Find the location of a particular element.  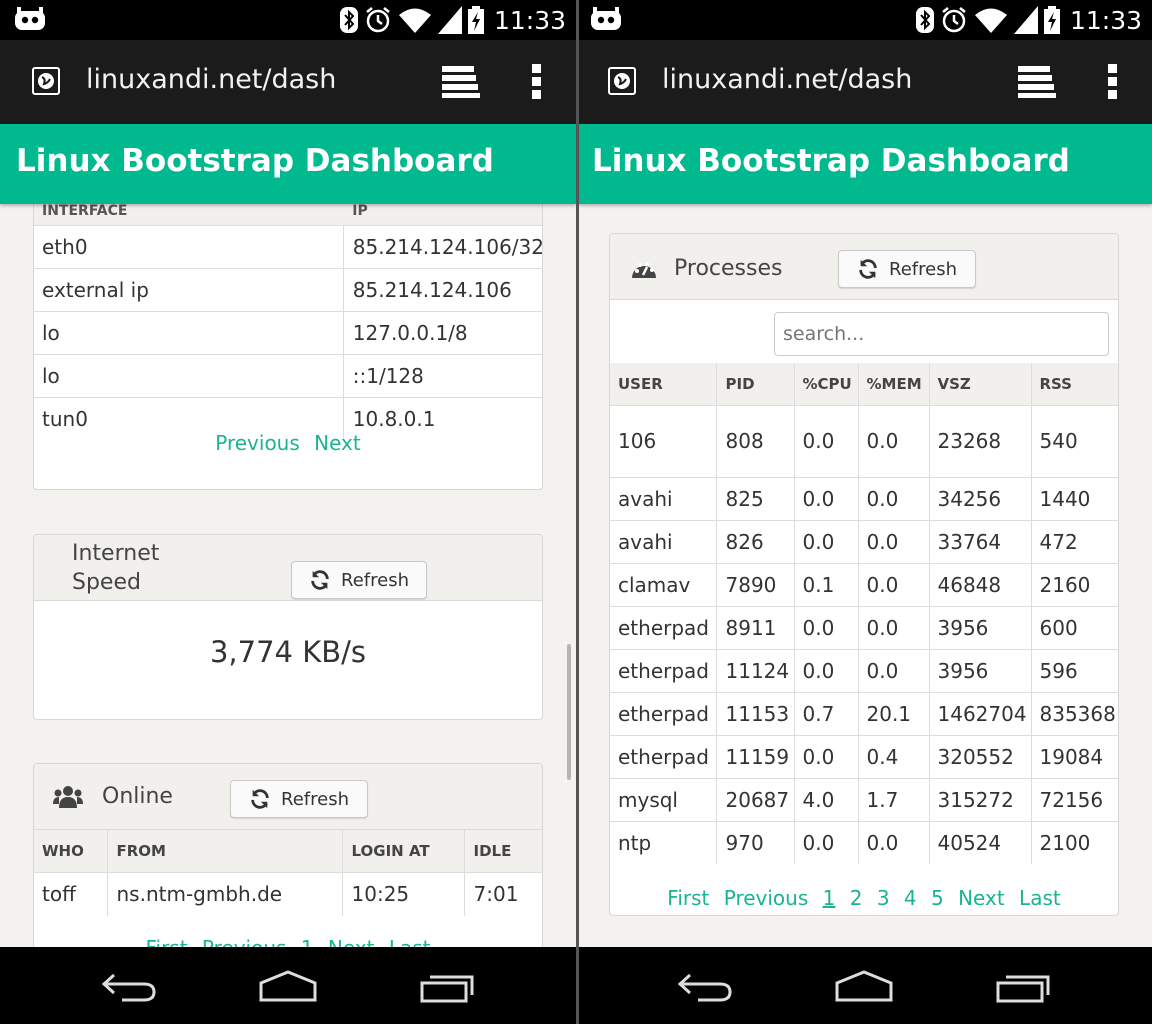

column-header-interface: INTERFACE is located at coordinates (188, 214).